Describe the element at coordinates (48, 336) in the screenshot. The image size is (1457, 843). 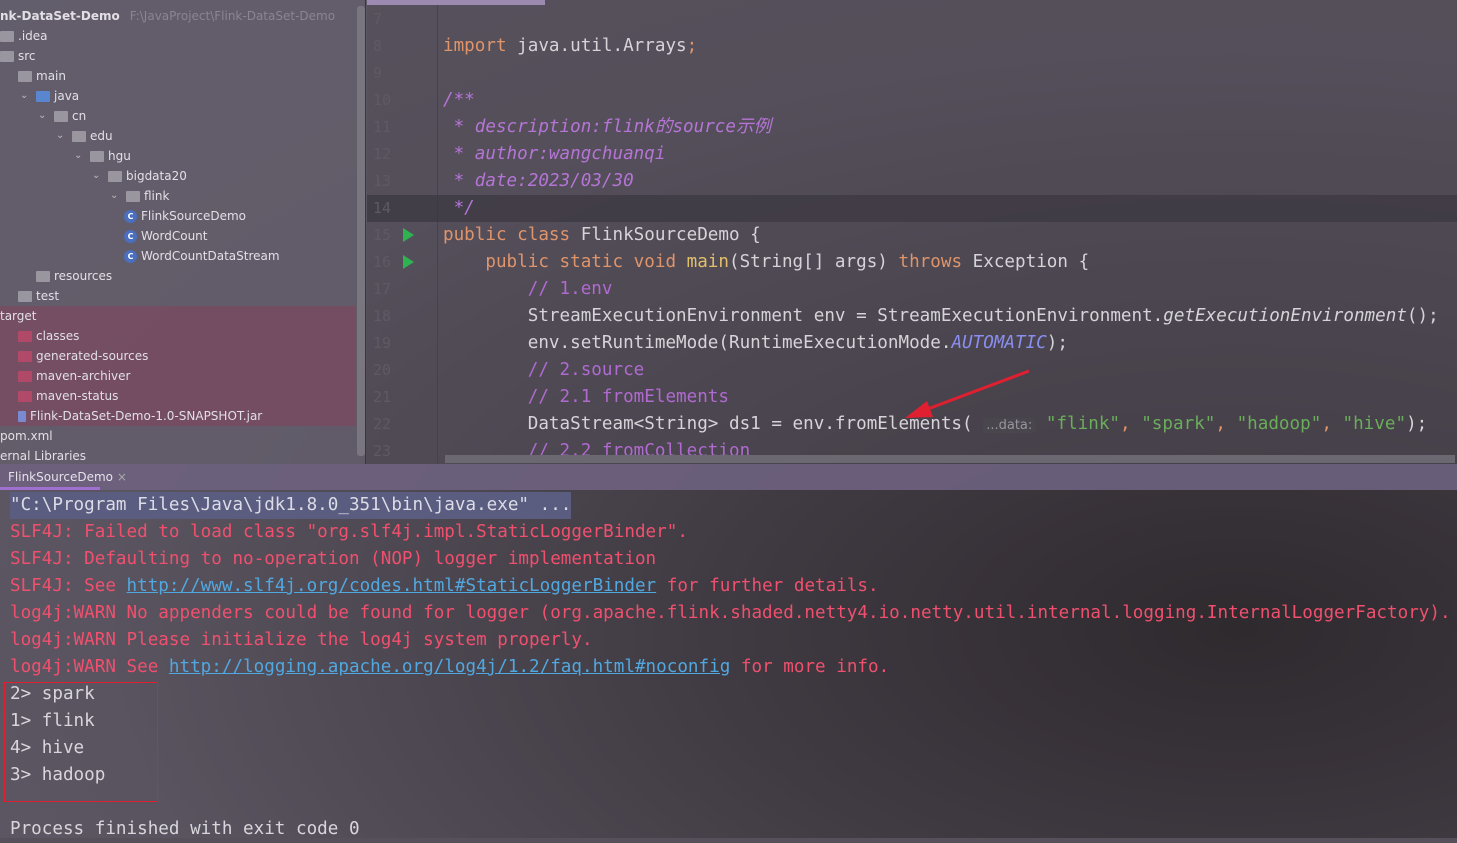
I see `tree-item: classes` at that location.